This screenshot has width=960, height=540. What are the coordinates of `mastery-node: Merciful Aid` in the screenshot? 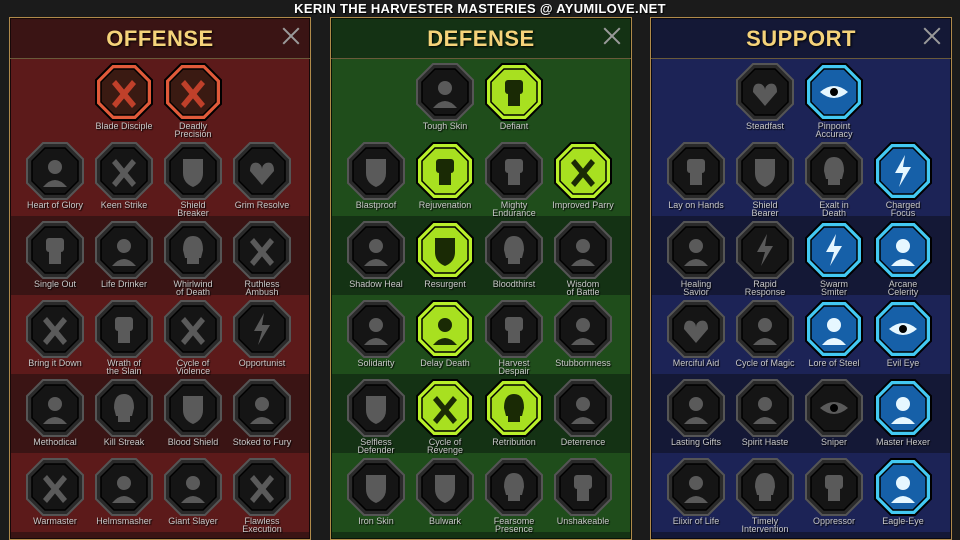 It's located at (696, 339).